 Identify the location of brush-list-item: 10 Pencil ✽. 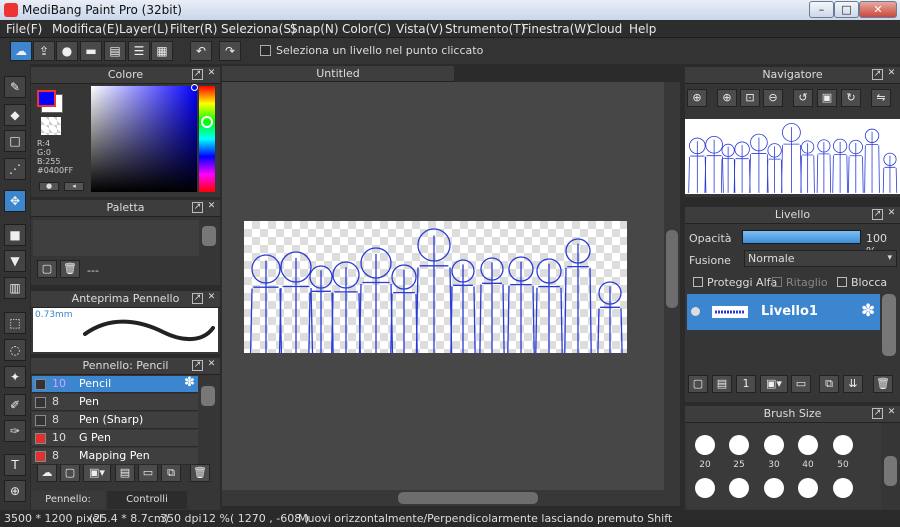
(115, 384).